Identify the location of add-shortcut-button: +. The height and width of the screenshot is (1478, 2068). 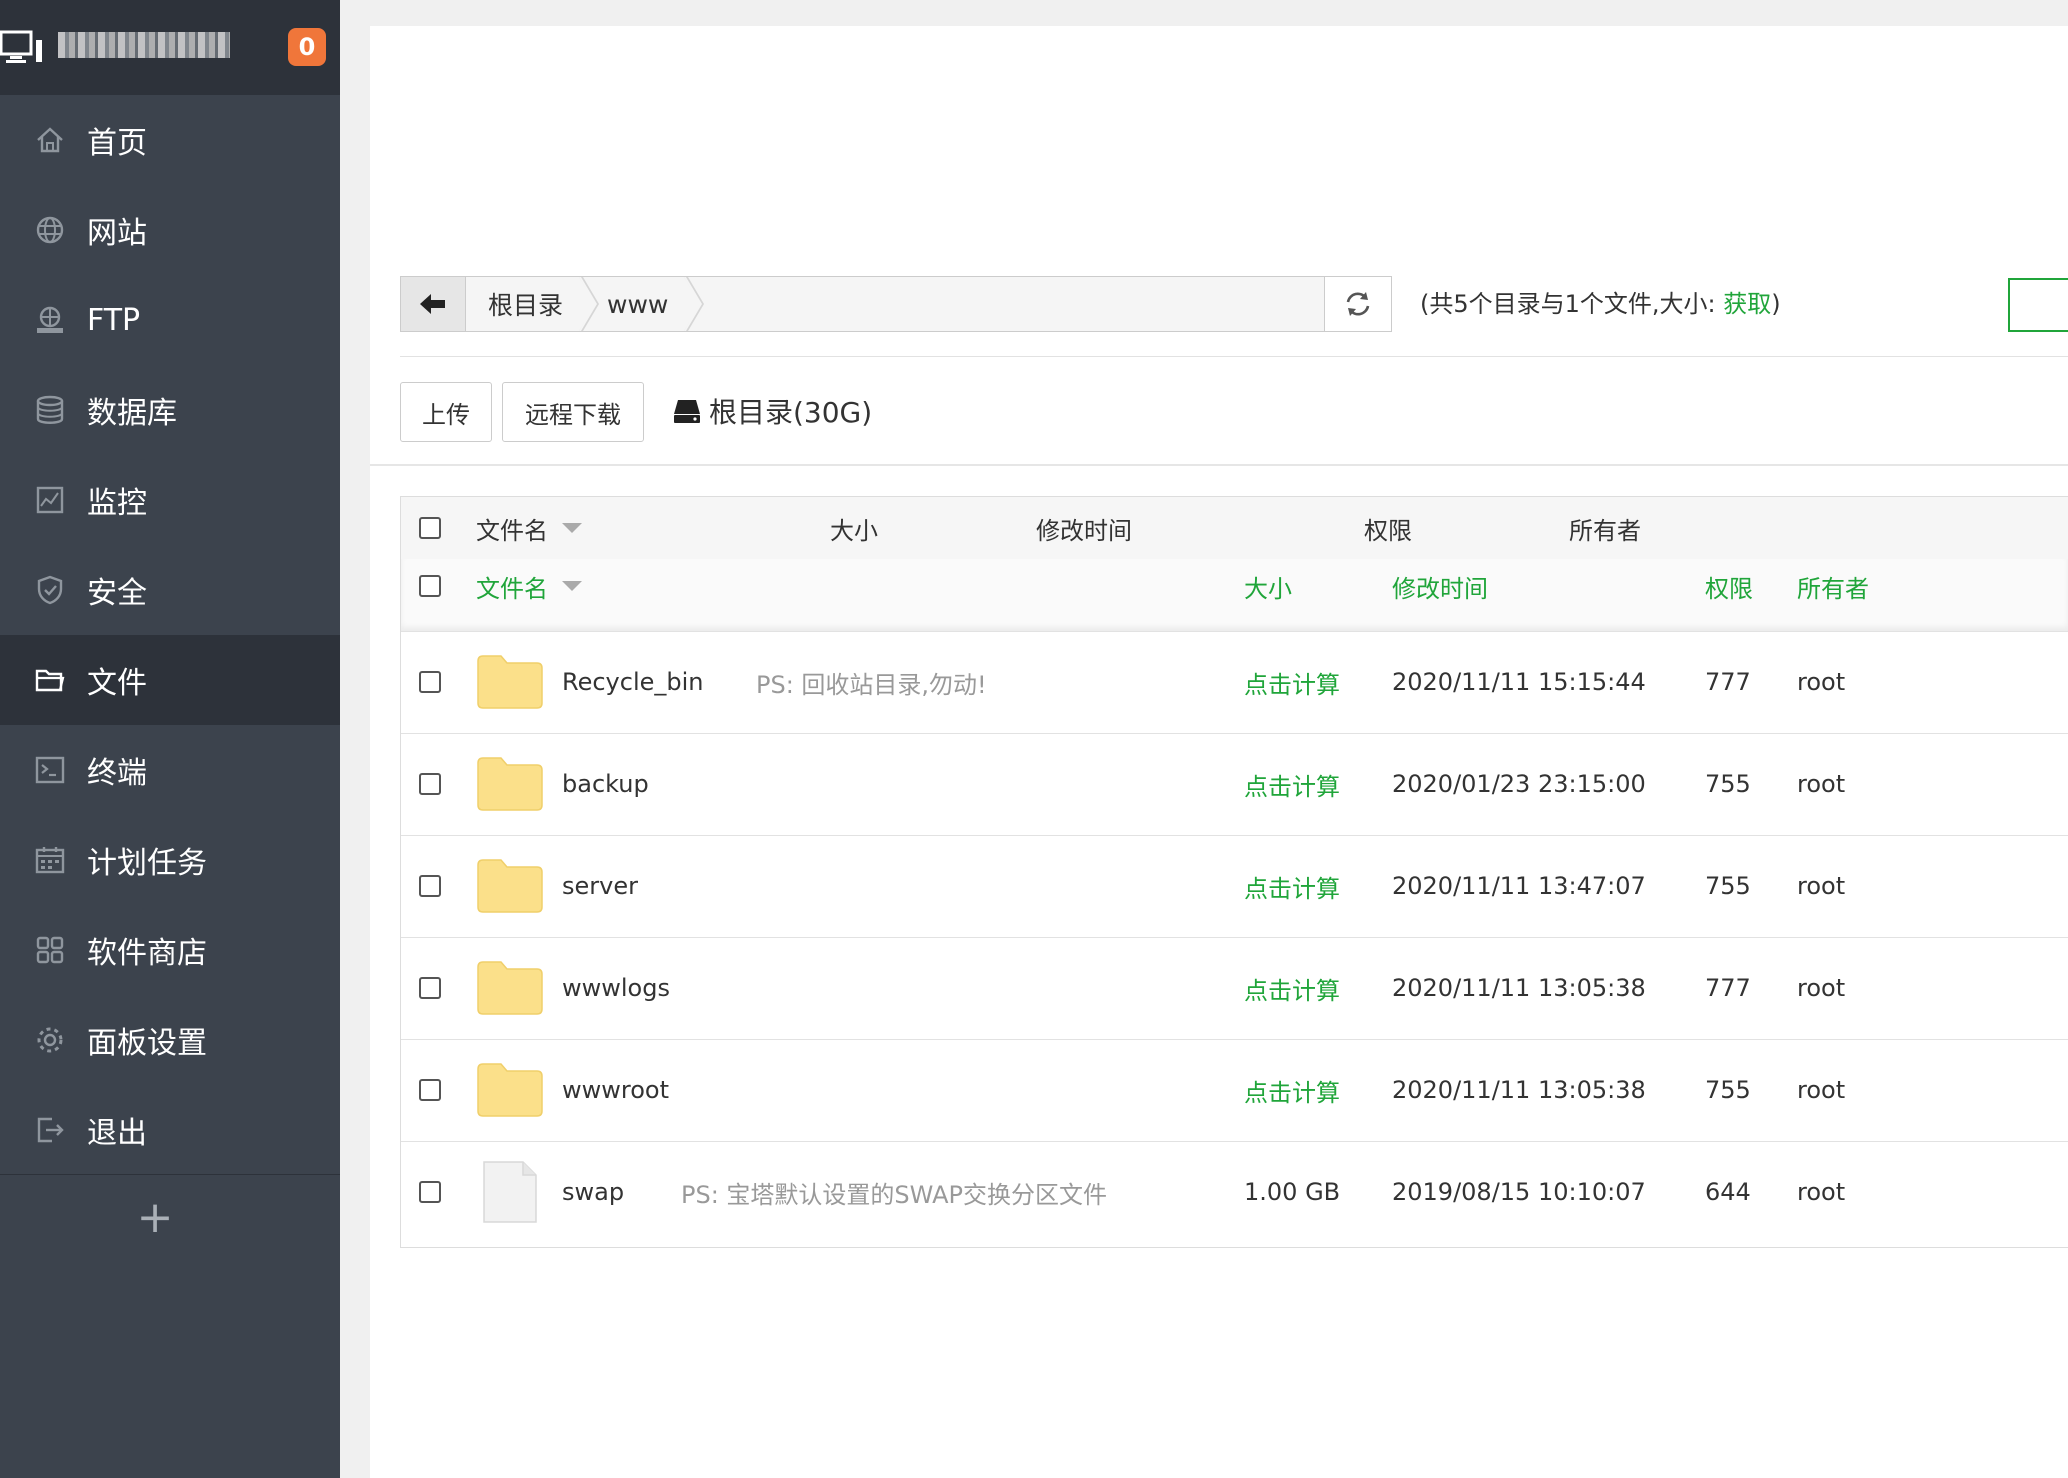
(155, 1217).